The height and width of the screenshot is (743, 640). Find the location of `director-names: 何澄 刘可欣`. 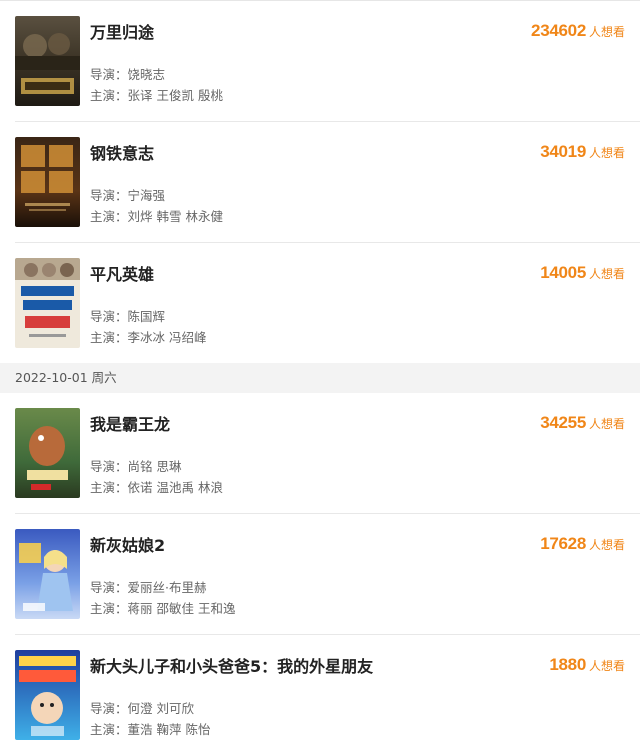

director-names: 何澄 刘可欣 is located at coordinates (160, 708).